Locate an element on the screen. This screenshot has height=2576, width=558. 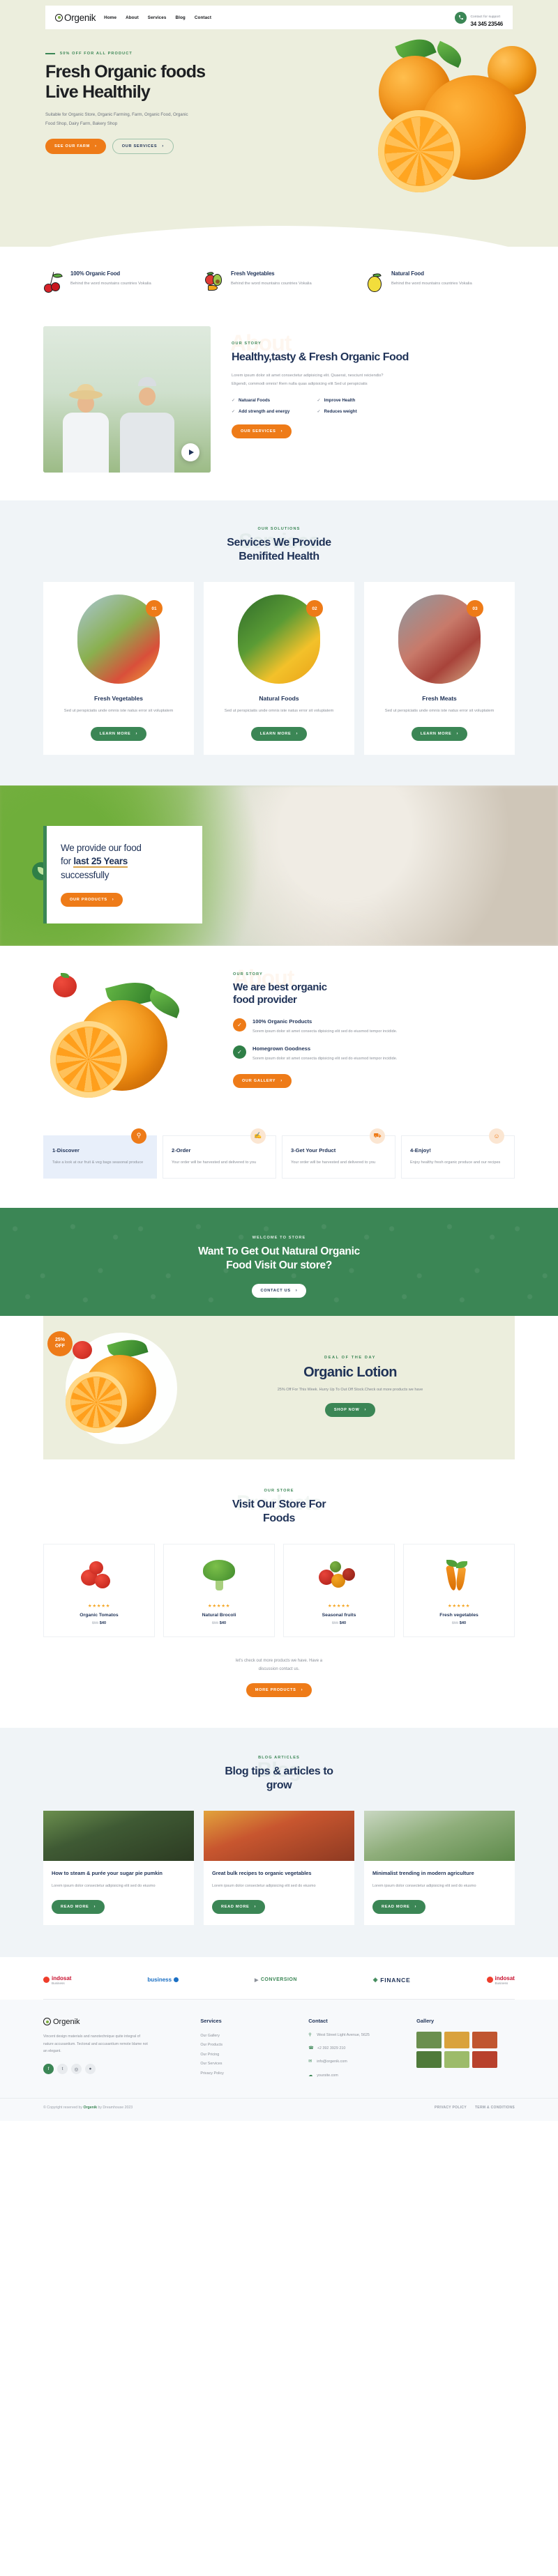
nav-item-home: Home is located at coordinates (110, 17).